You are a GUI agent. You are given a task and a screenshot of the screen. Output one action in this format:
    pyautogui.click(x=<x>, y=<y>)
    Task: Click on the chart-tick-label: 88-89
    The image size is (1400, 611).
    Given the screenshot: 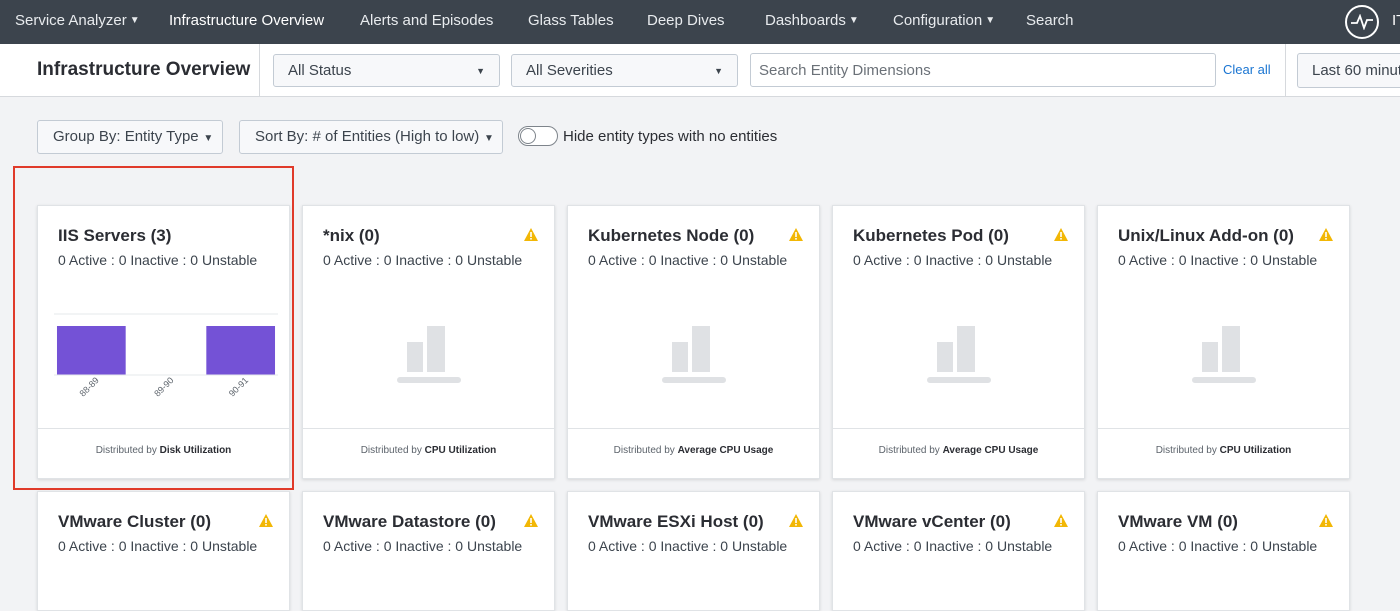 What is the action you would take?
    pyautogui.click(x=89, y=386)
    